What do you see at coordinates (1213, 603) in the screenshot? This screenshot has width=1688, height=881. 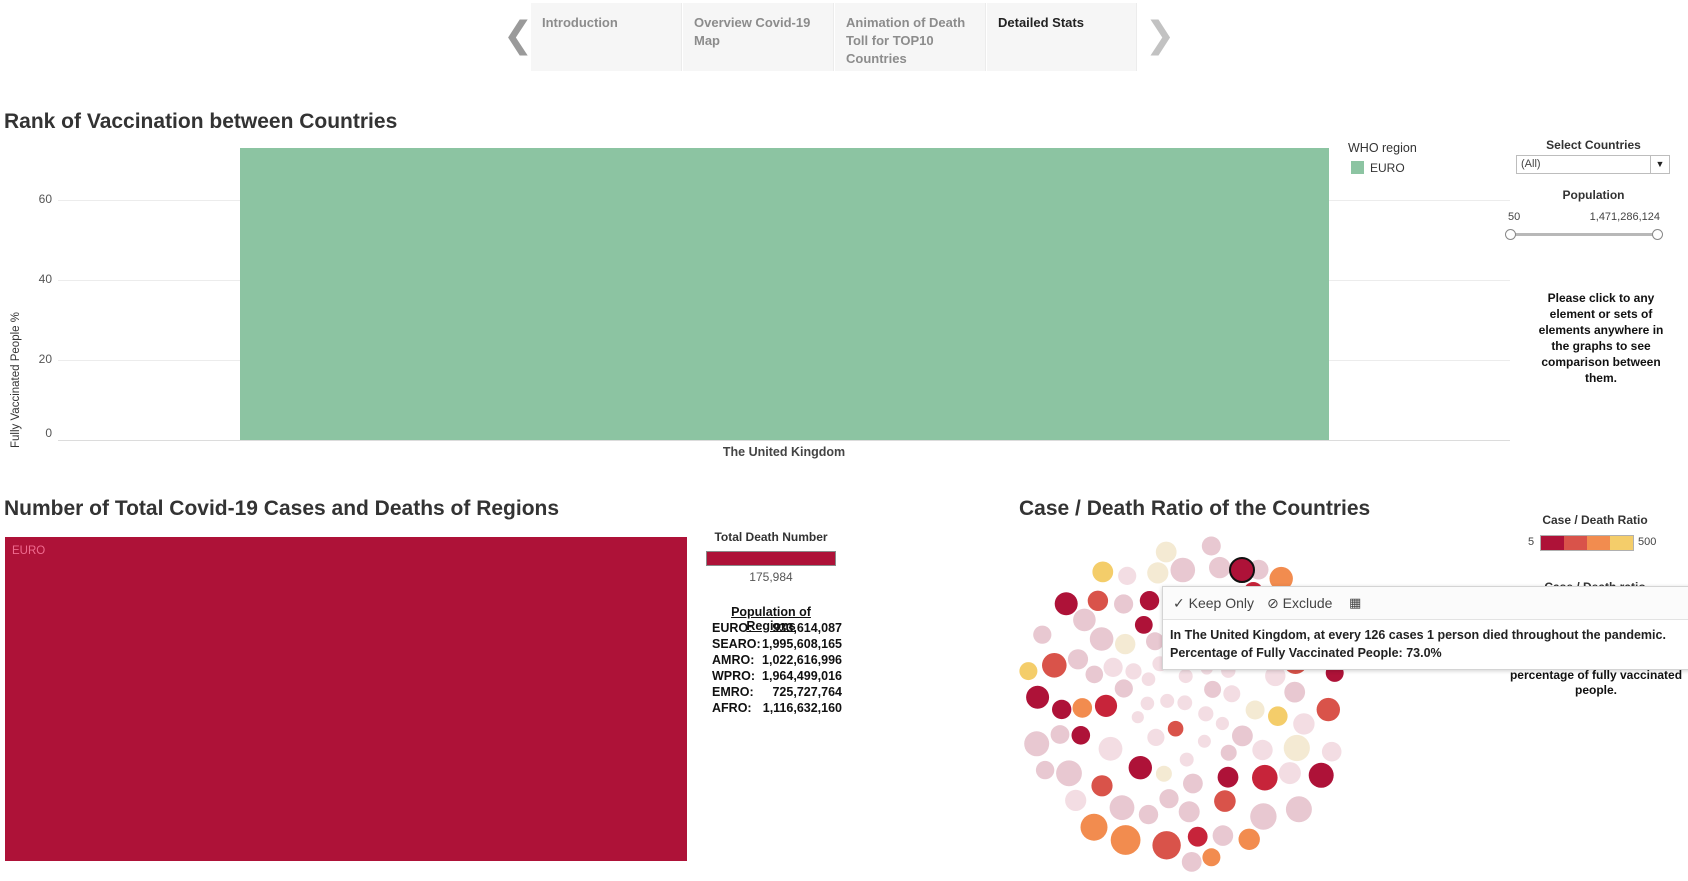 I see `keep-only-button: ✓ Keep Only` at bounding box center [1213, 603].